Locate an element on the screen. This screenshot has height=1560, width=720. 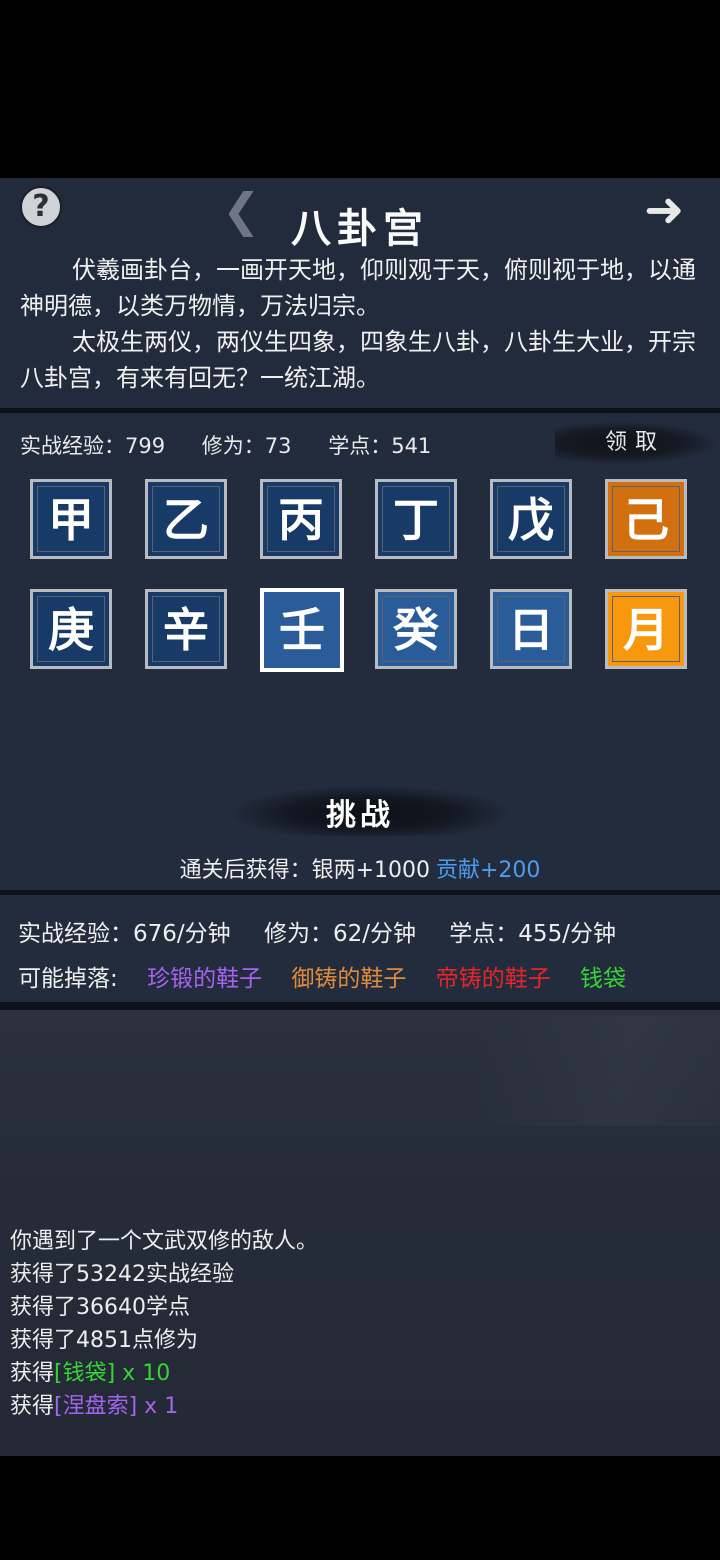
reward-contribution: 贡献+200 is located at coordinates (488, 870).